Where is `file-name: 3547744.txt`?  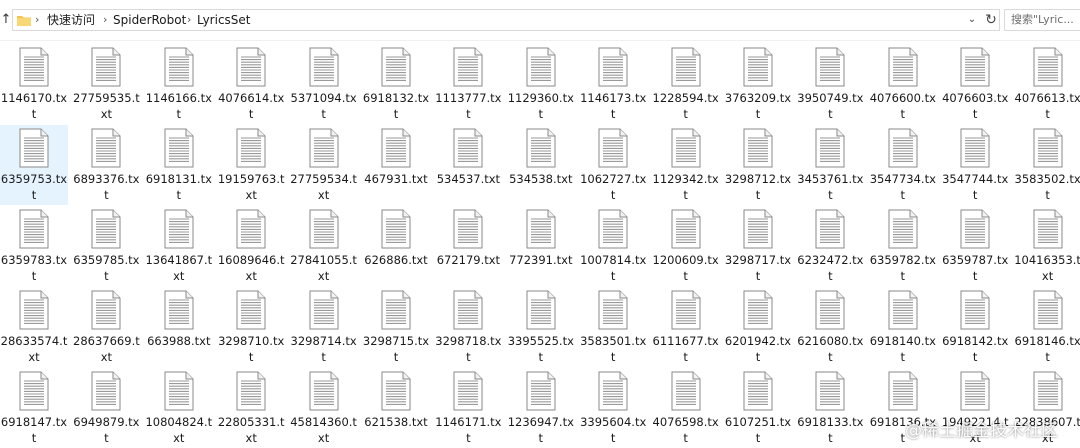
file-name: 3547744.txt is located at coordinates (975, 187).